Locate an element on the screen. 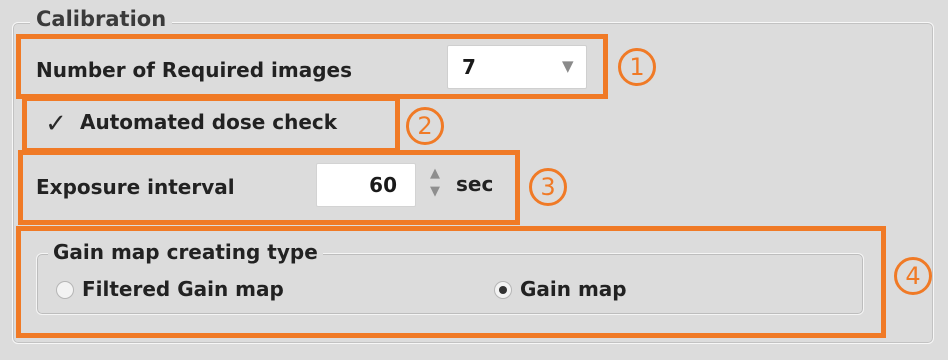  annotation-marker-2: 2 is located at coordinates (425, 126).